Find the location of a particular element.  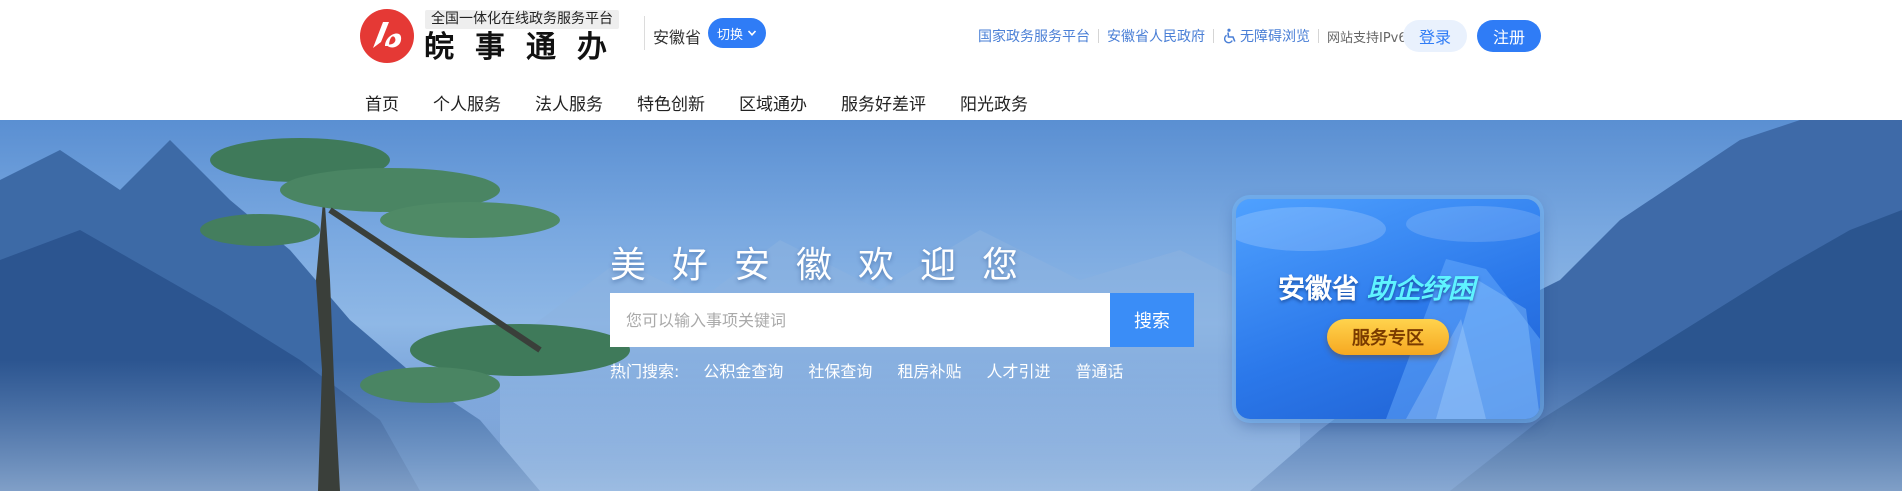

promo-title: 安徽省 助企纾困 is located at coordinates (1376, 286).